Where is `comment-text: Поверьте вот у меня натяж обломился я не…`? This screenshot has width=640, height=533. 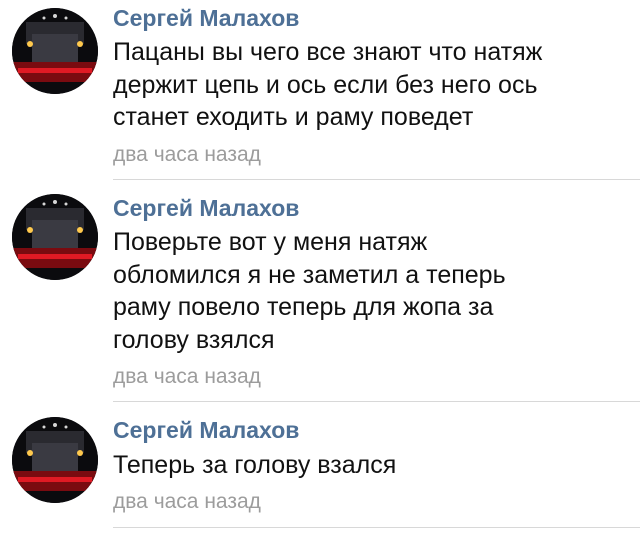
comment-text: Поверьте вот у меня натяж обломился я не… is located at coordinates (309, 291).